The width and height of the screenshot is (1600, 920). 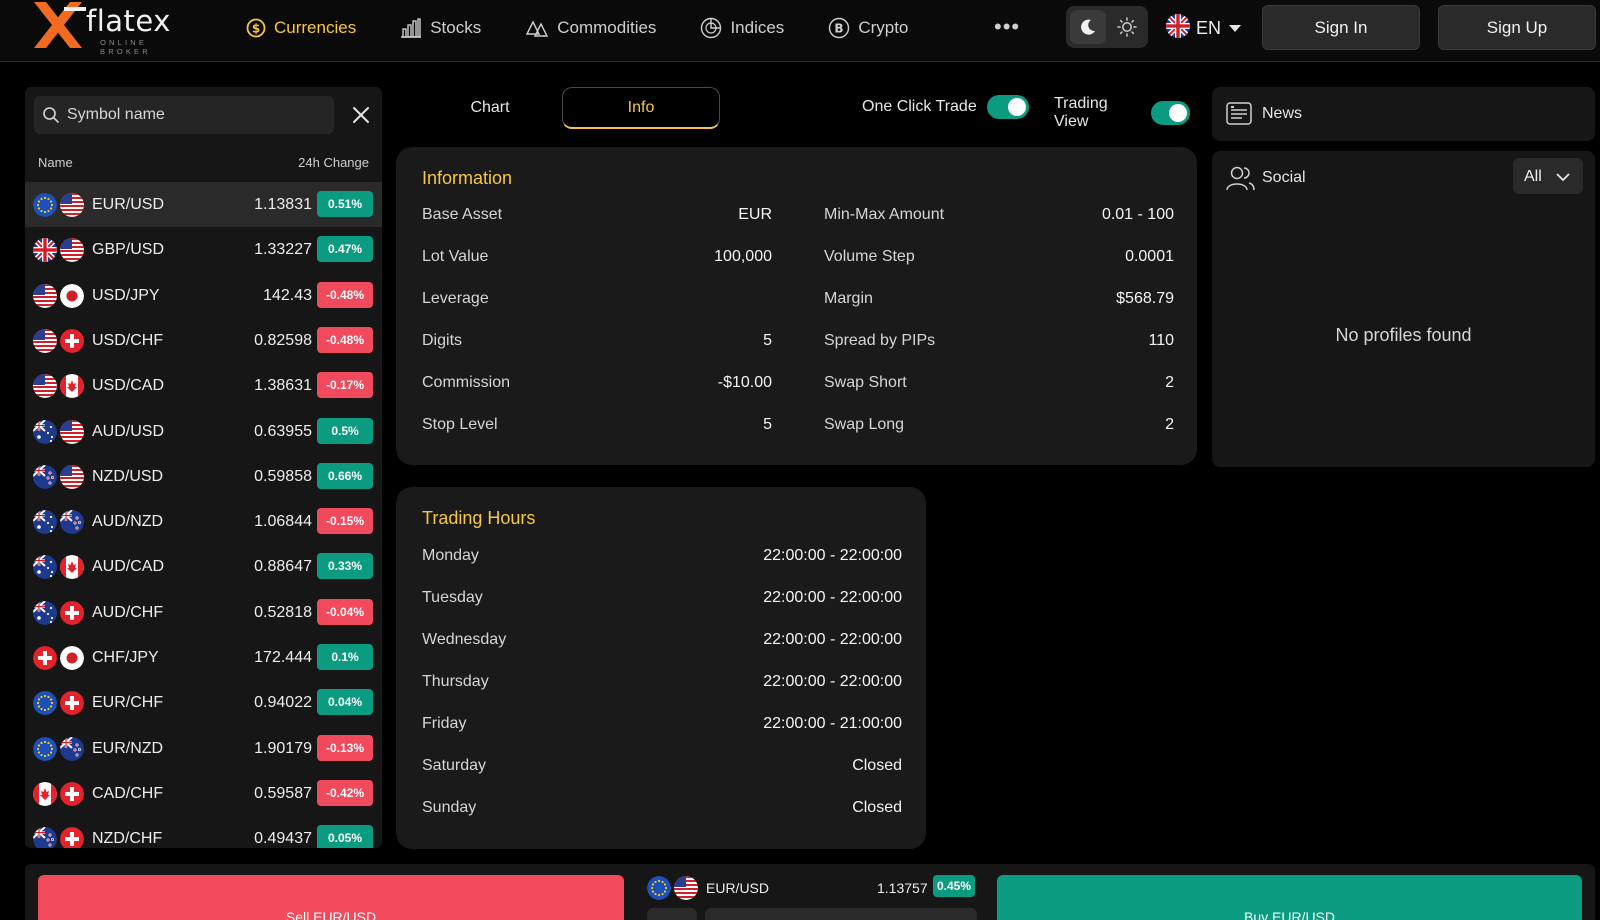 What do you see at coordinates (442, 340) in the screenshot?
I see `info-label: Digits` at bounding box center [442, 340].